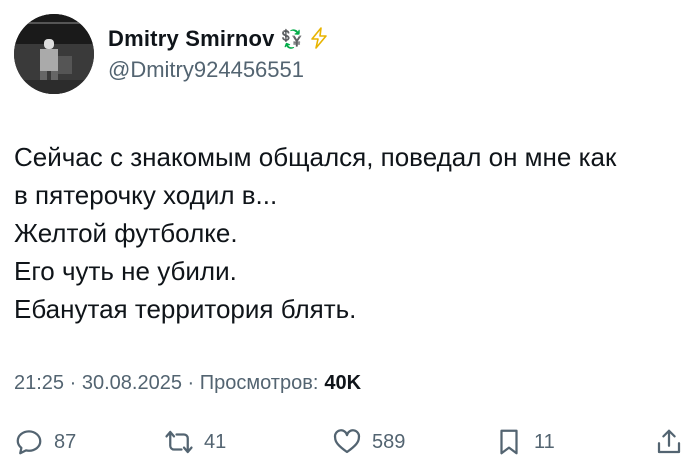 This screenshot has height=468, width=700. What do you see at coordinates (45, 442) in the screenshot?
I see `reply-button: 87` at bounding box center [45, 442].